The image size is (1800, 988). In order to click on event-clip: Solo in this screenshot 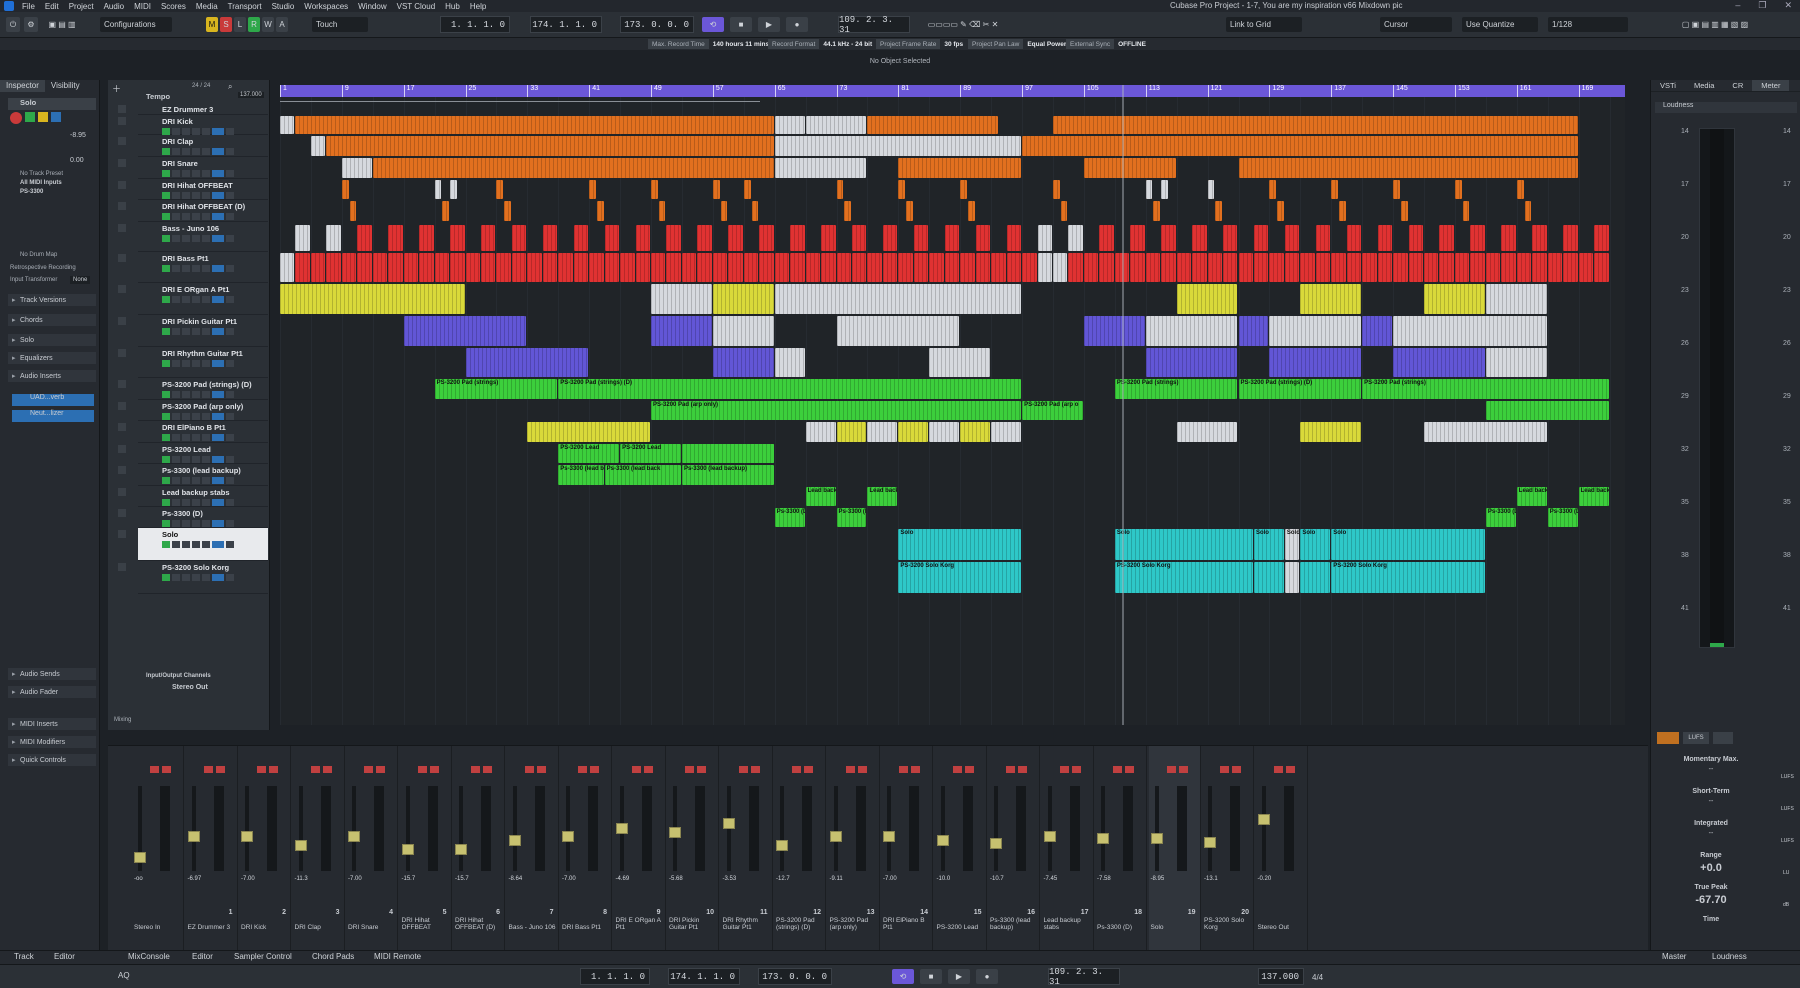, I will do `click(1183, 544)`.